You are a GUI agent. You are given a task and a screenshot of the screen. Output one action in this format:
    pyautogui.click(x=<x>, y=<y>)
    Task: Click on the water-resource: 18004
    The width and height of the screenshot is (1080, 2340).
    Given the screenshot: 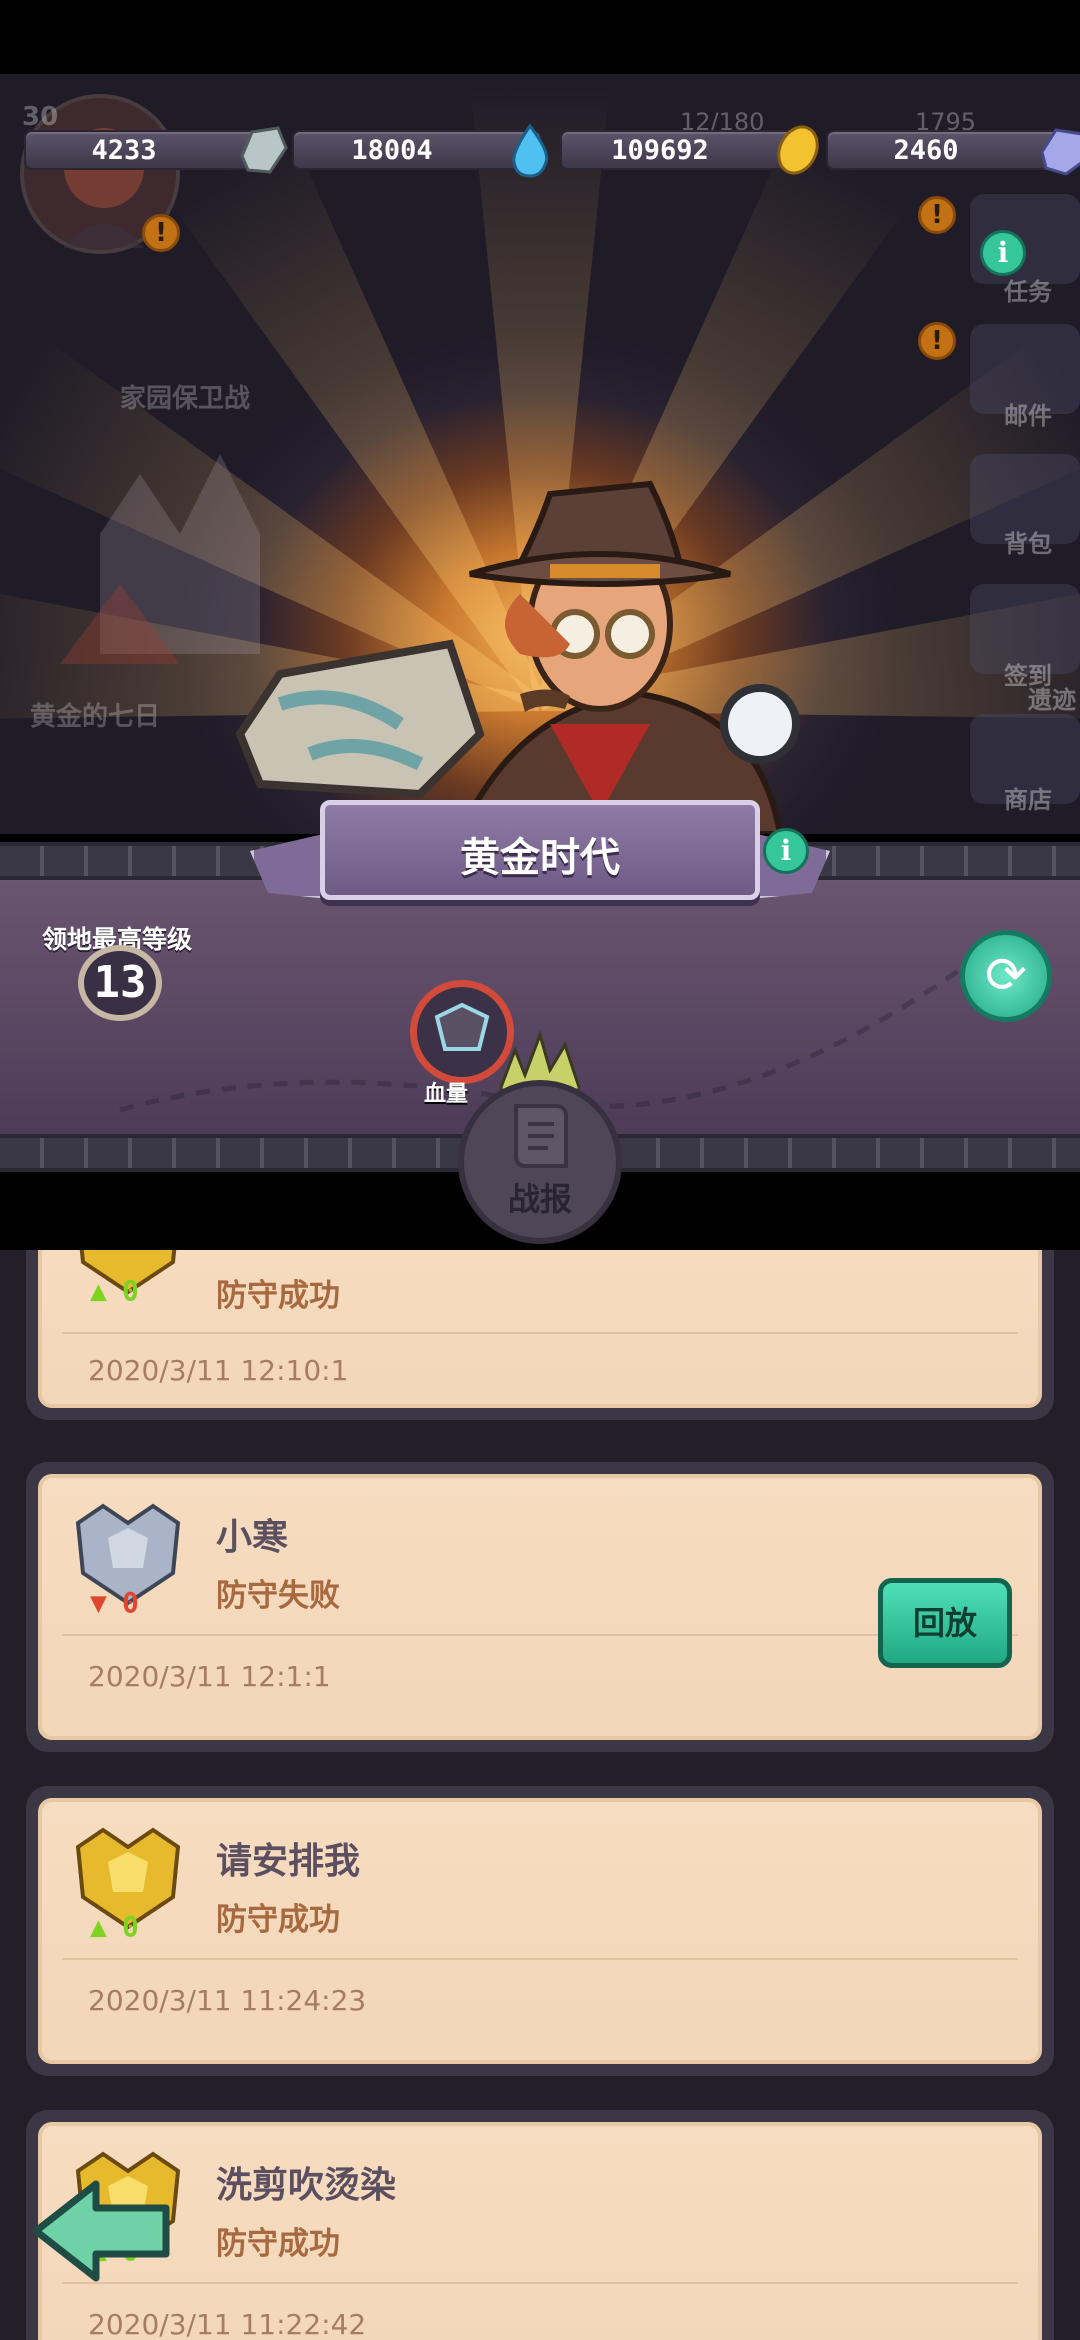 What is the action you would take?
    pyautogui.click(x=420, y=150)
    